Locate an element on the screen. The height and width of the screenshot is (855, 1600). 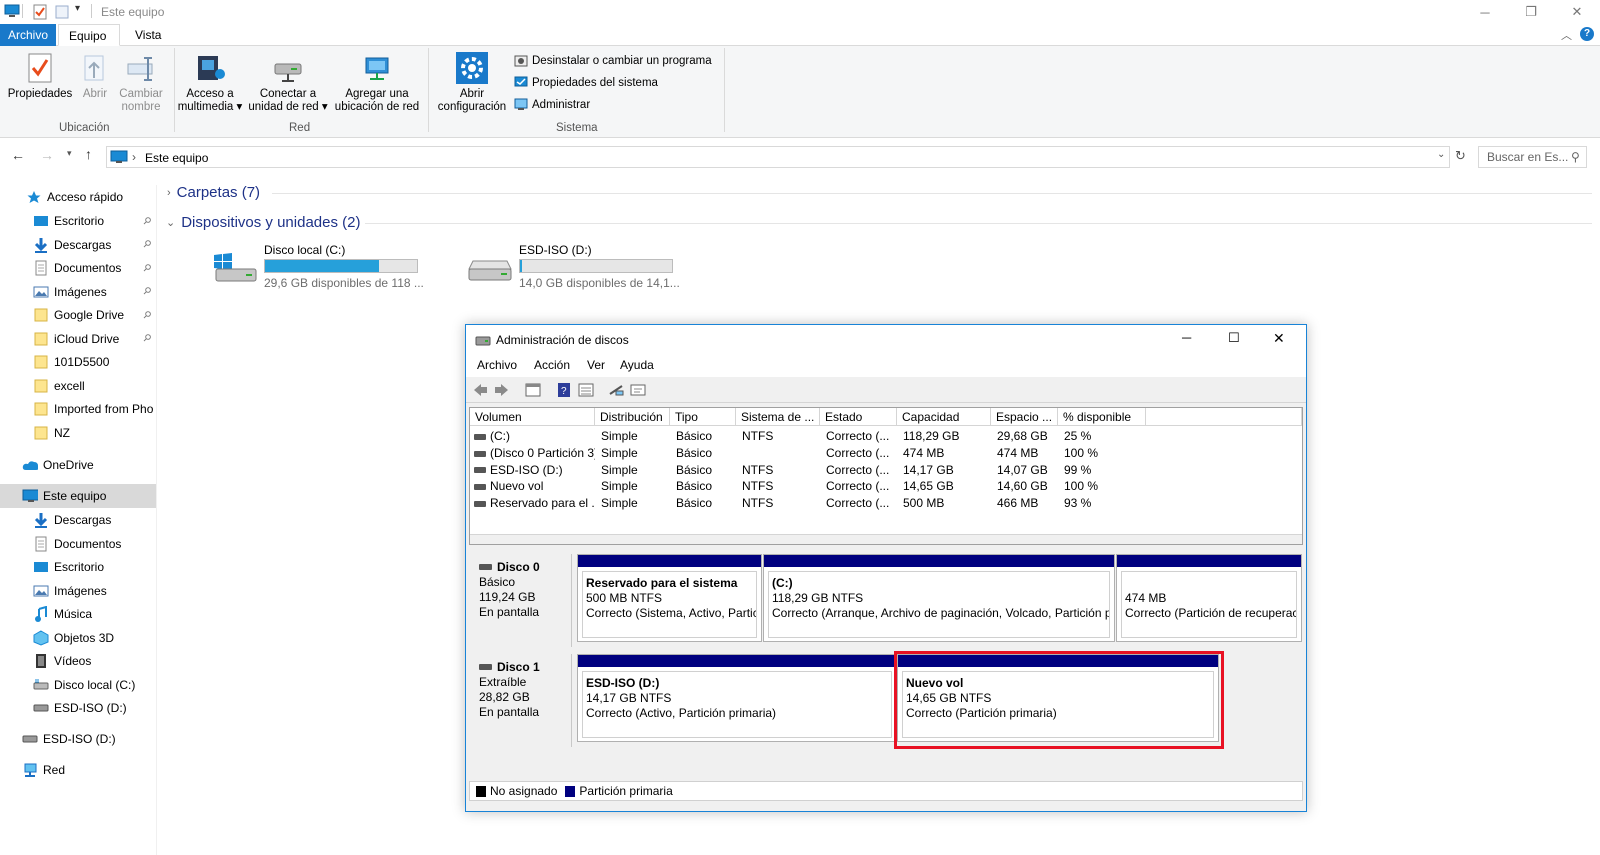
sidebar-item-nz: NZ is located at coordinates (78, 433).